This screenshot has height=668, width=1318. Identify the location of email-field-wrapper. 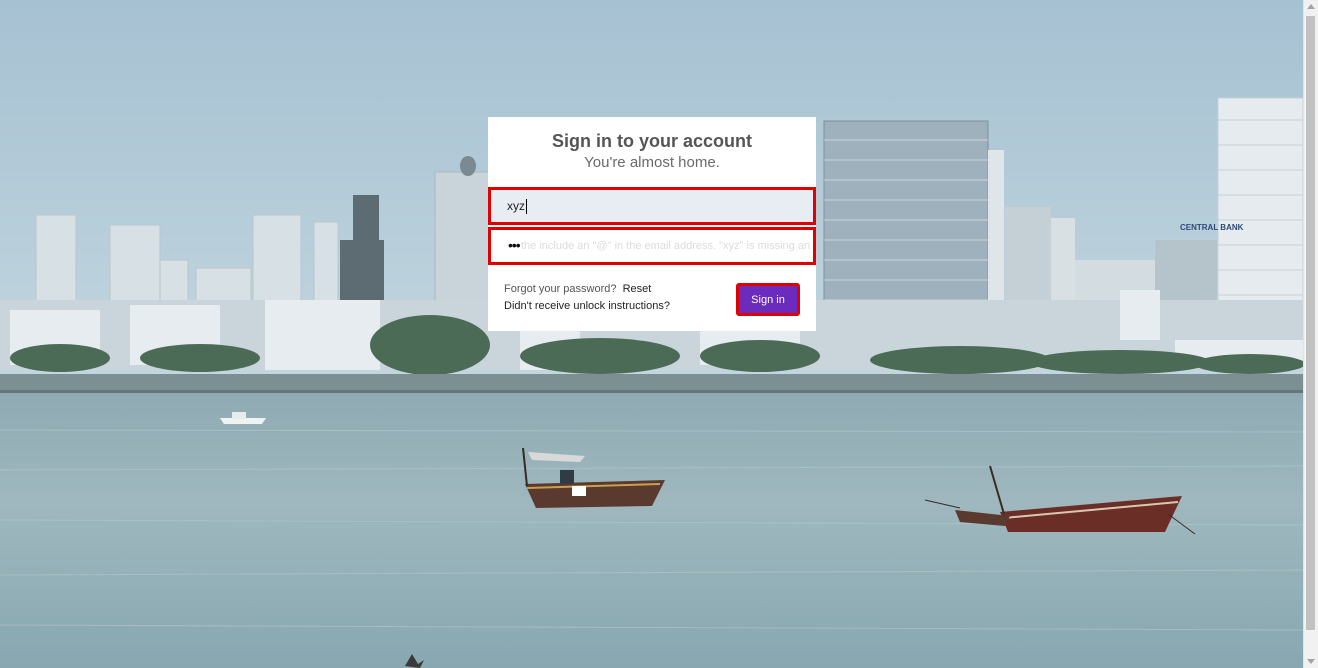
(652, 206).